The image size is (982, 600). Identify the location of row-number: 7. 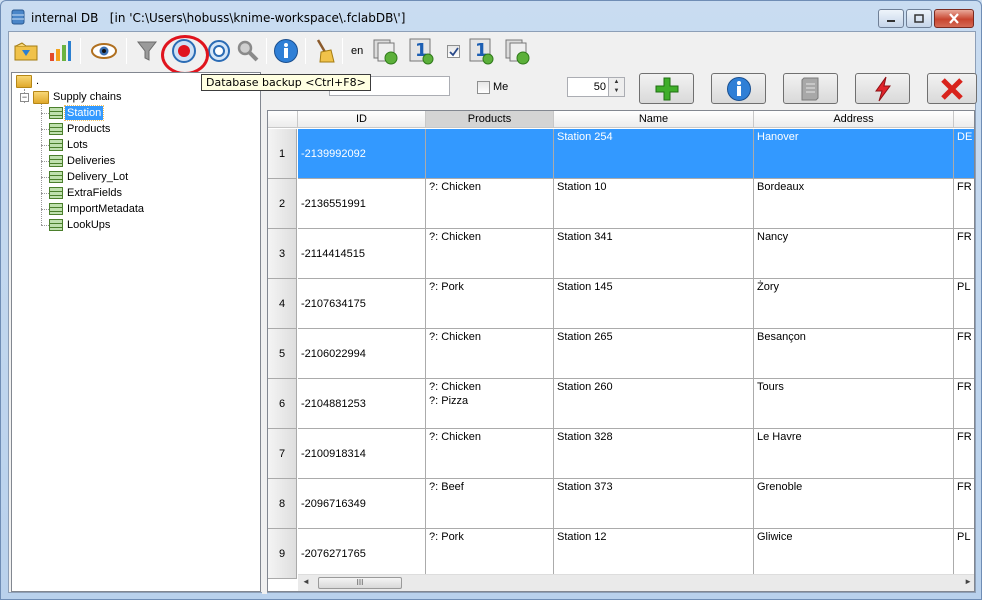
(282, 454).